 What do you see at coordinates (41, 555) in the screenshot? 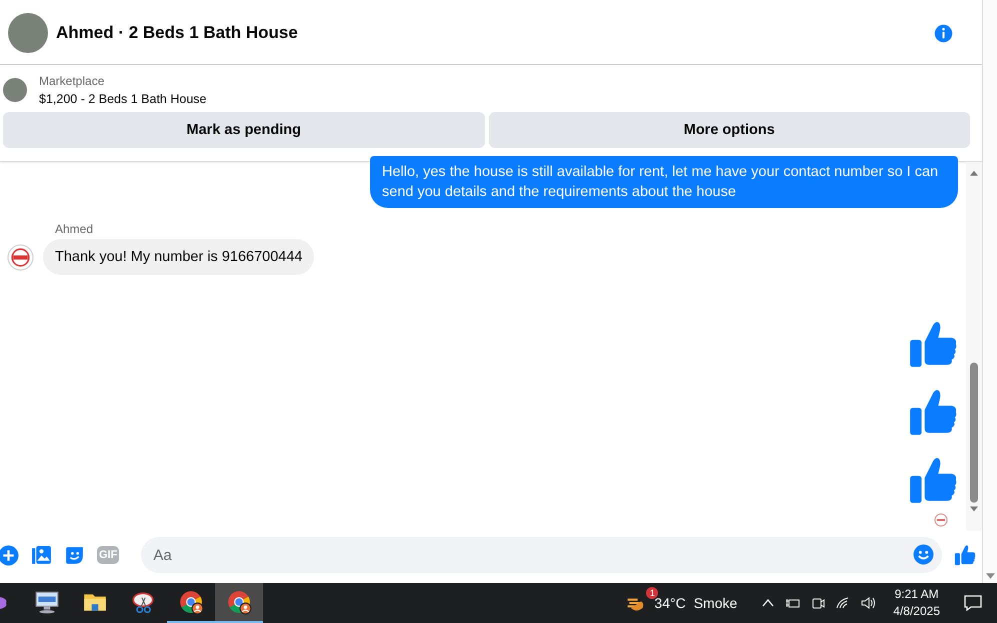
I see `image-icon` at bounding box center [41, 555].